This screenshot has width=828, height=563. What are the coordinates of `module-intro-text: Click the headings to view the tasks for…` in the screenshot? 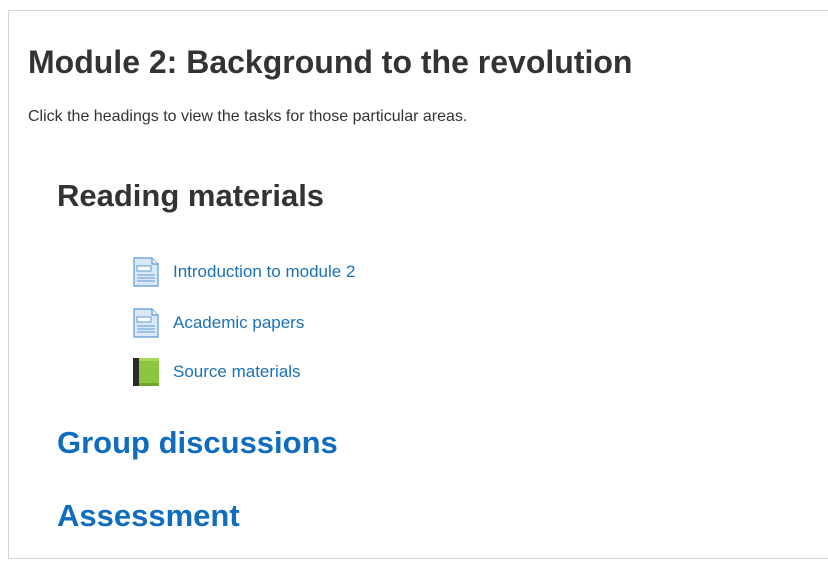 It's located at (248, 116).